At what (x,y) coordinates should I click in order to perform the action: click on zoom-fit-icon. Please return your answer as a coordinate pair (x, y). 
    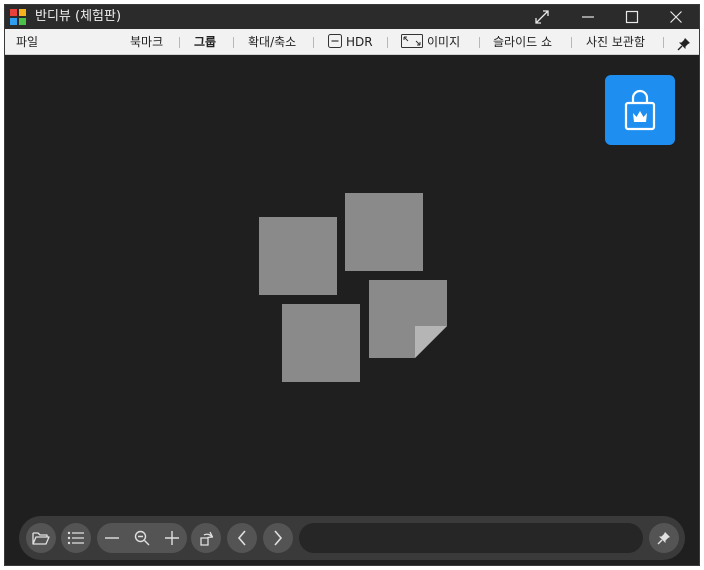
    Looking at the image, I should click on (142, 538).